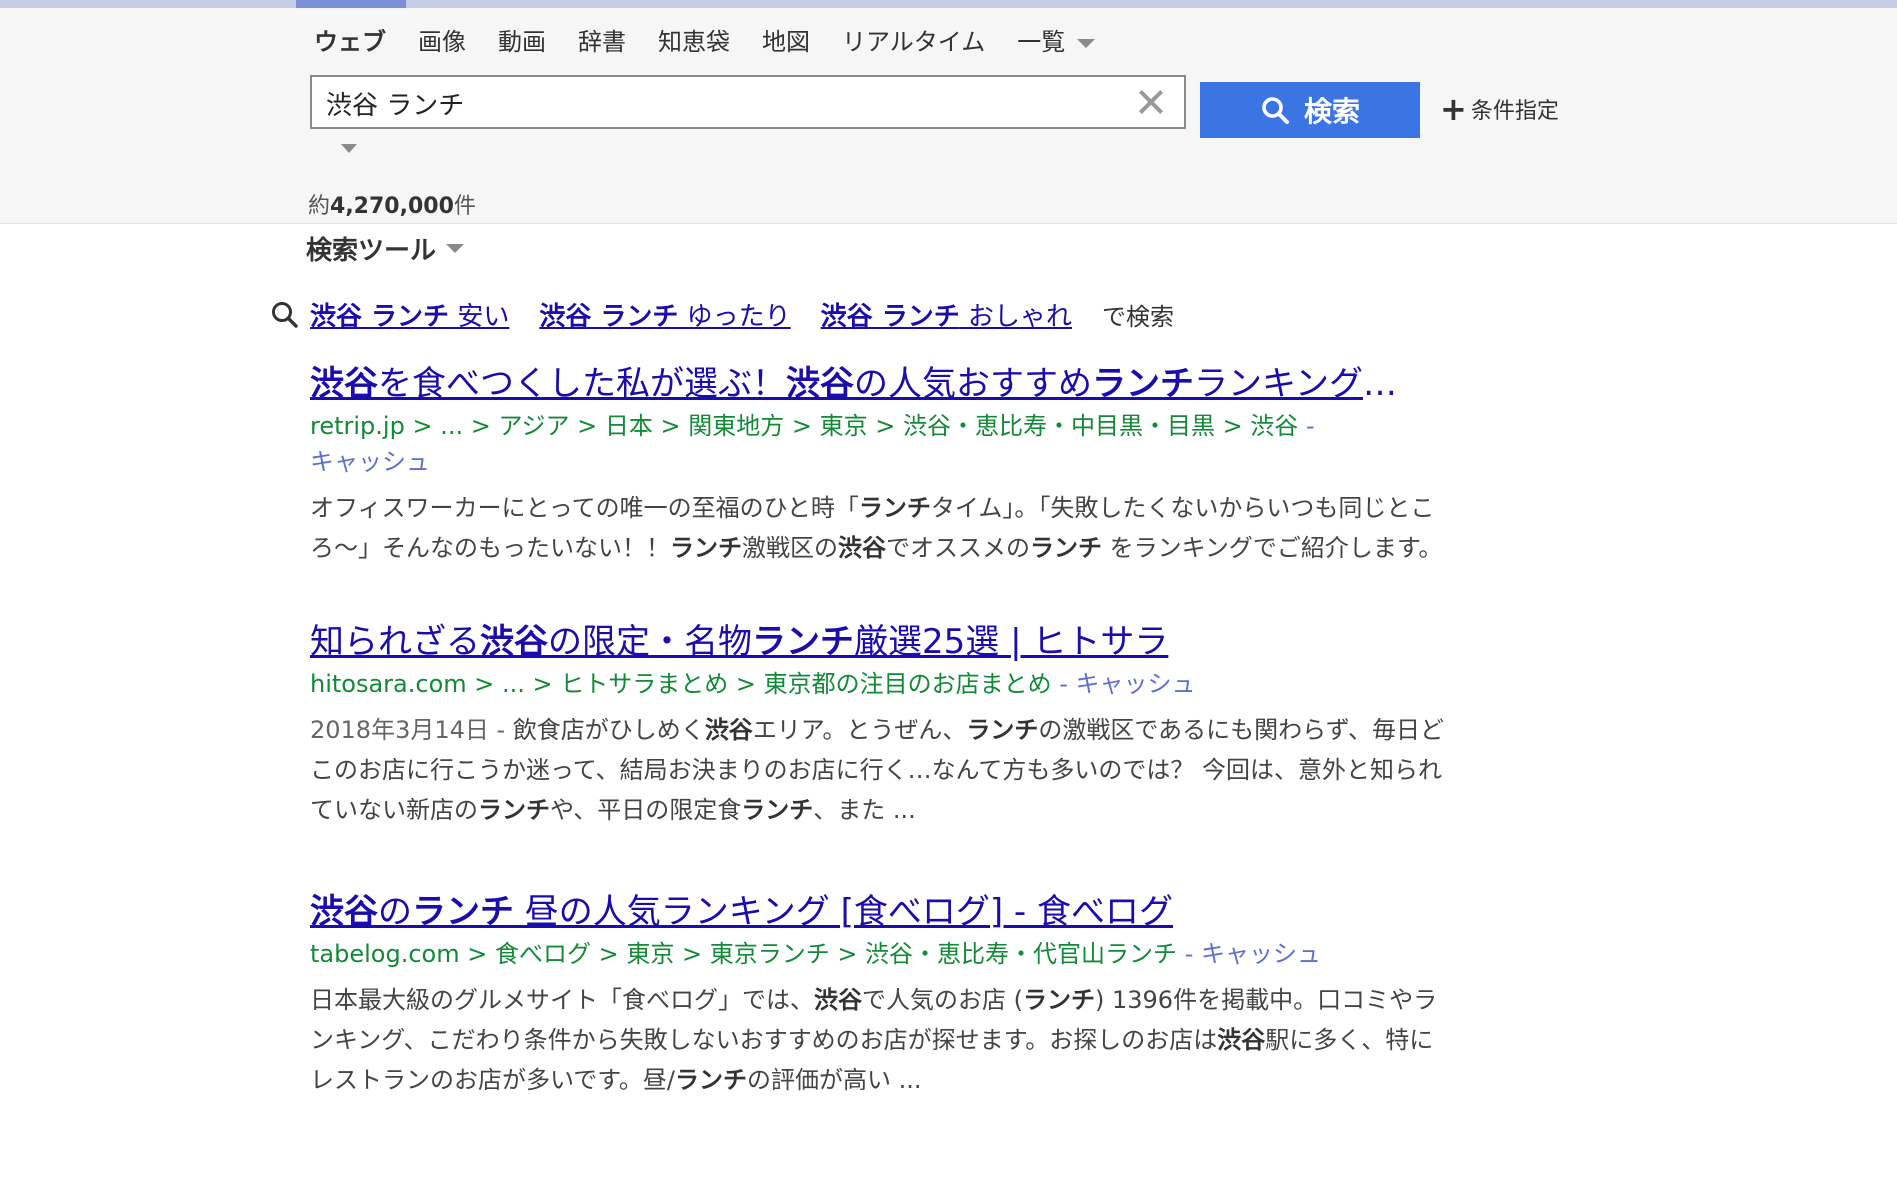 The width and height of the screenshot is (1897, 1177). Describe the element at coordinates (1137, 317) in the screenshot. I see `related-search-suffix: で検索` at that location.